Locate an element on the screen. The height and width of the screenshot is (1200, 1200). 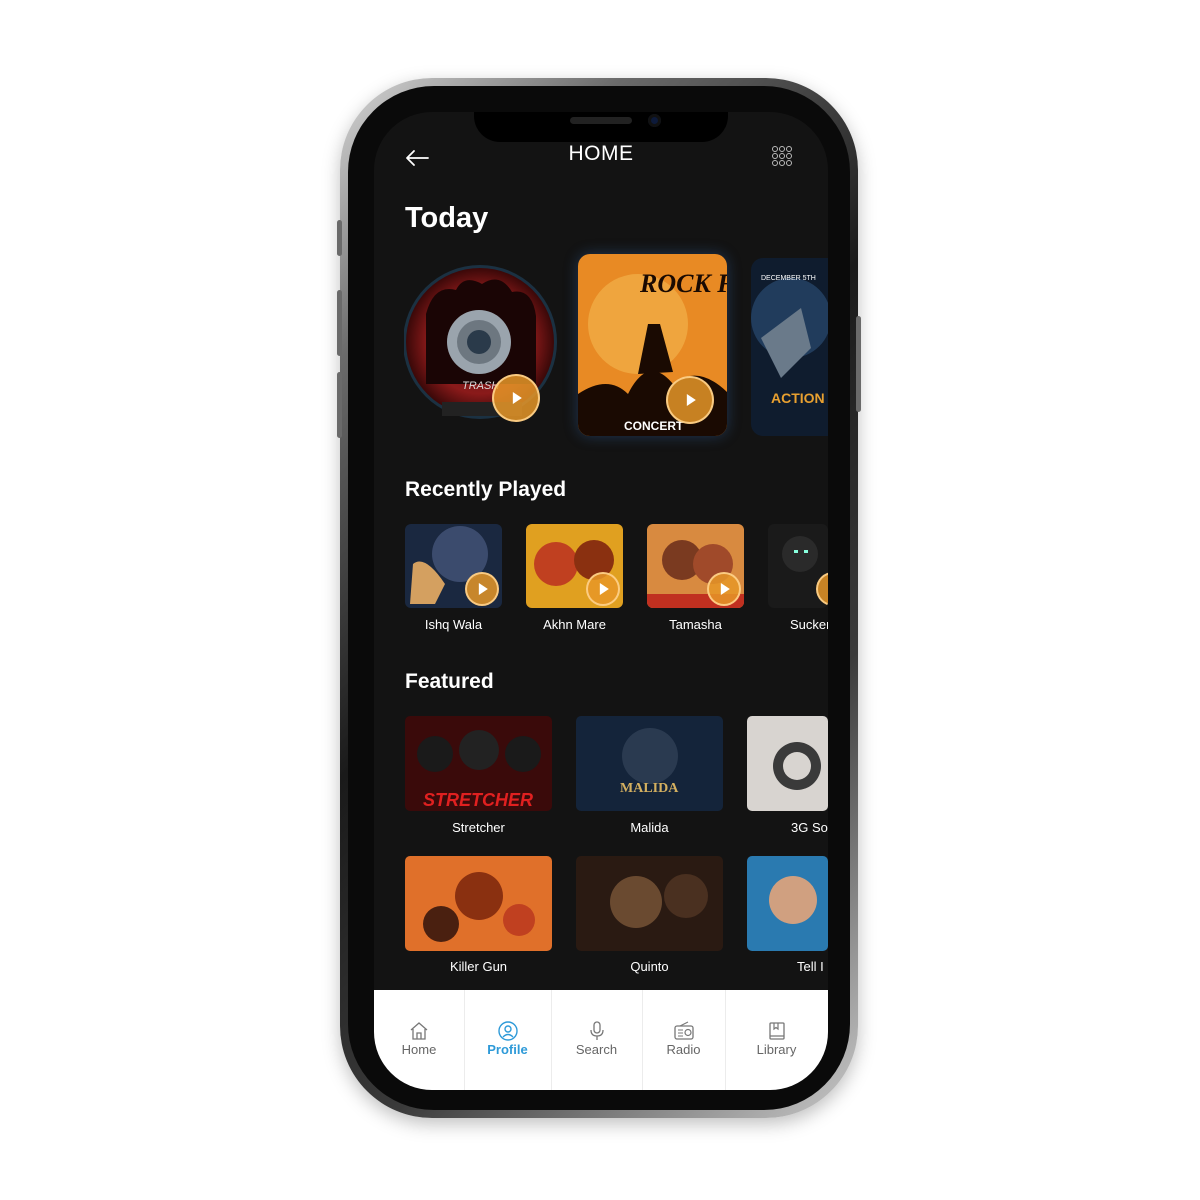
tell-art is located at coordinates (787, 903).